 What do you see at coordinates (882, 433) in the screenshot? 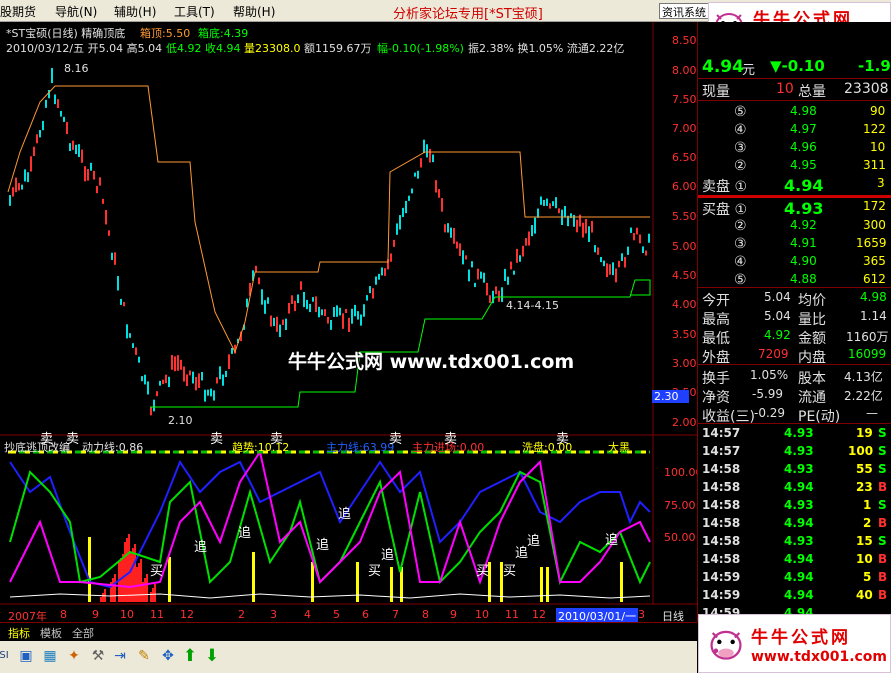
I see `tick-side: S` at bounding box center [882, 433].